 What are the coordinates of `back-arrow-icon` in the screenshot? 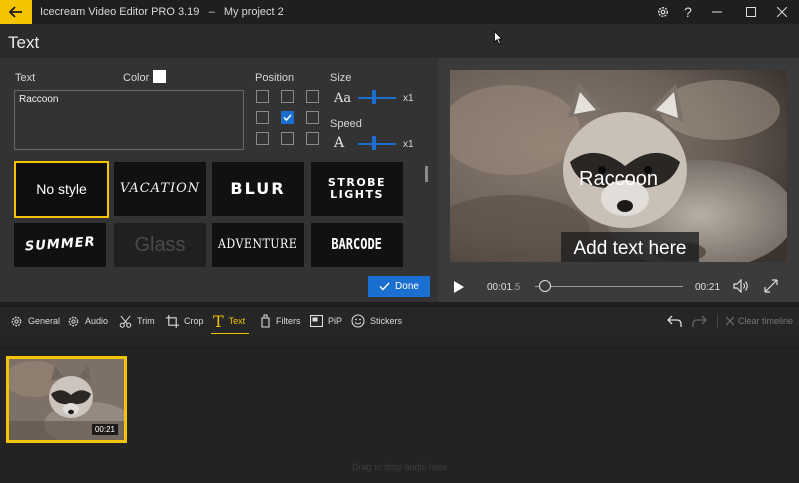 It's located at (15, 12).